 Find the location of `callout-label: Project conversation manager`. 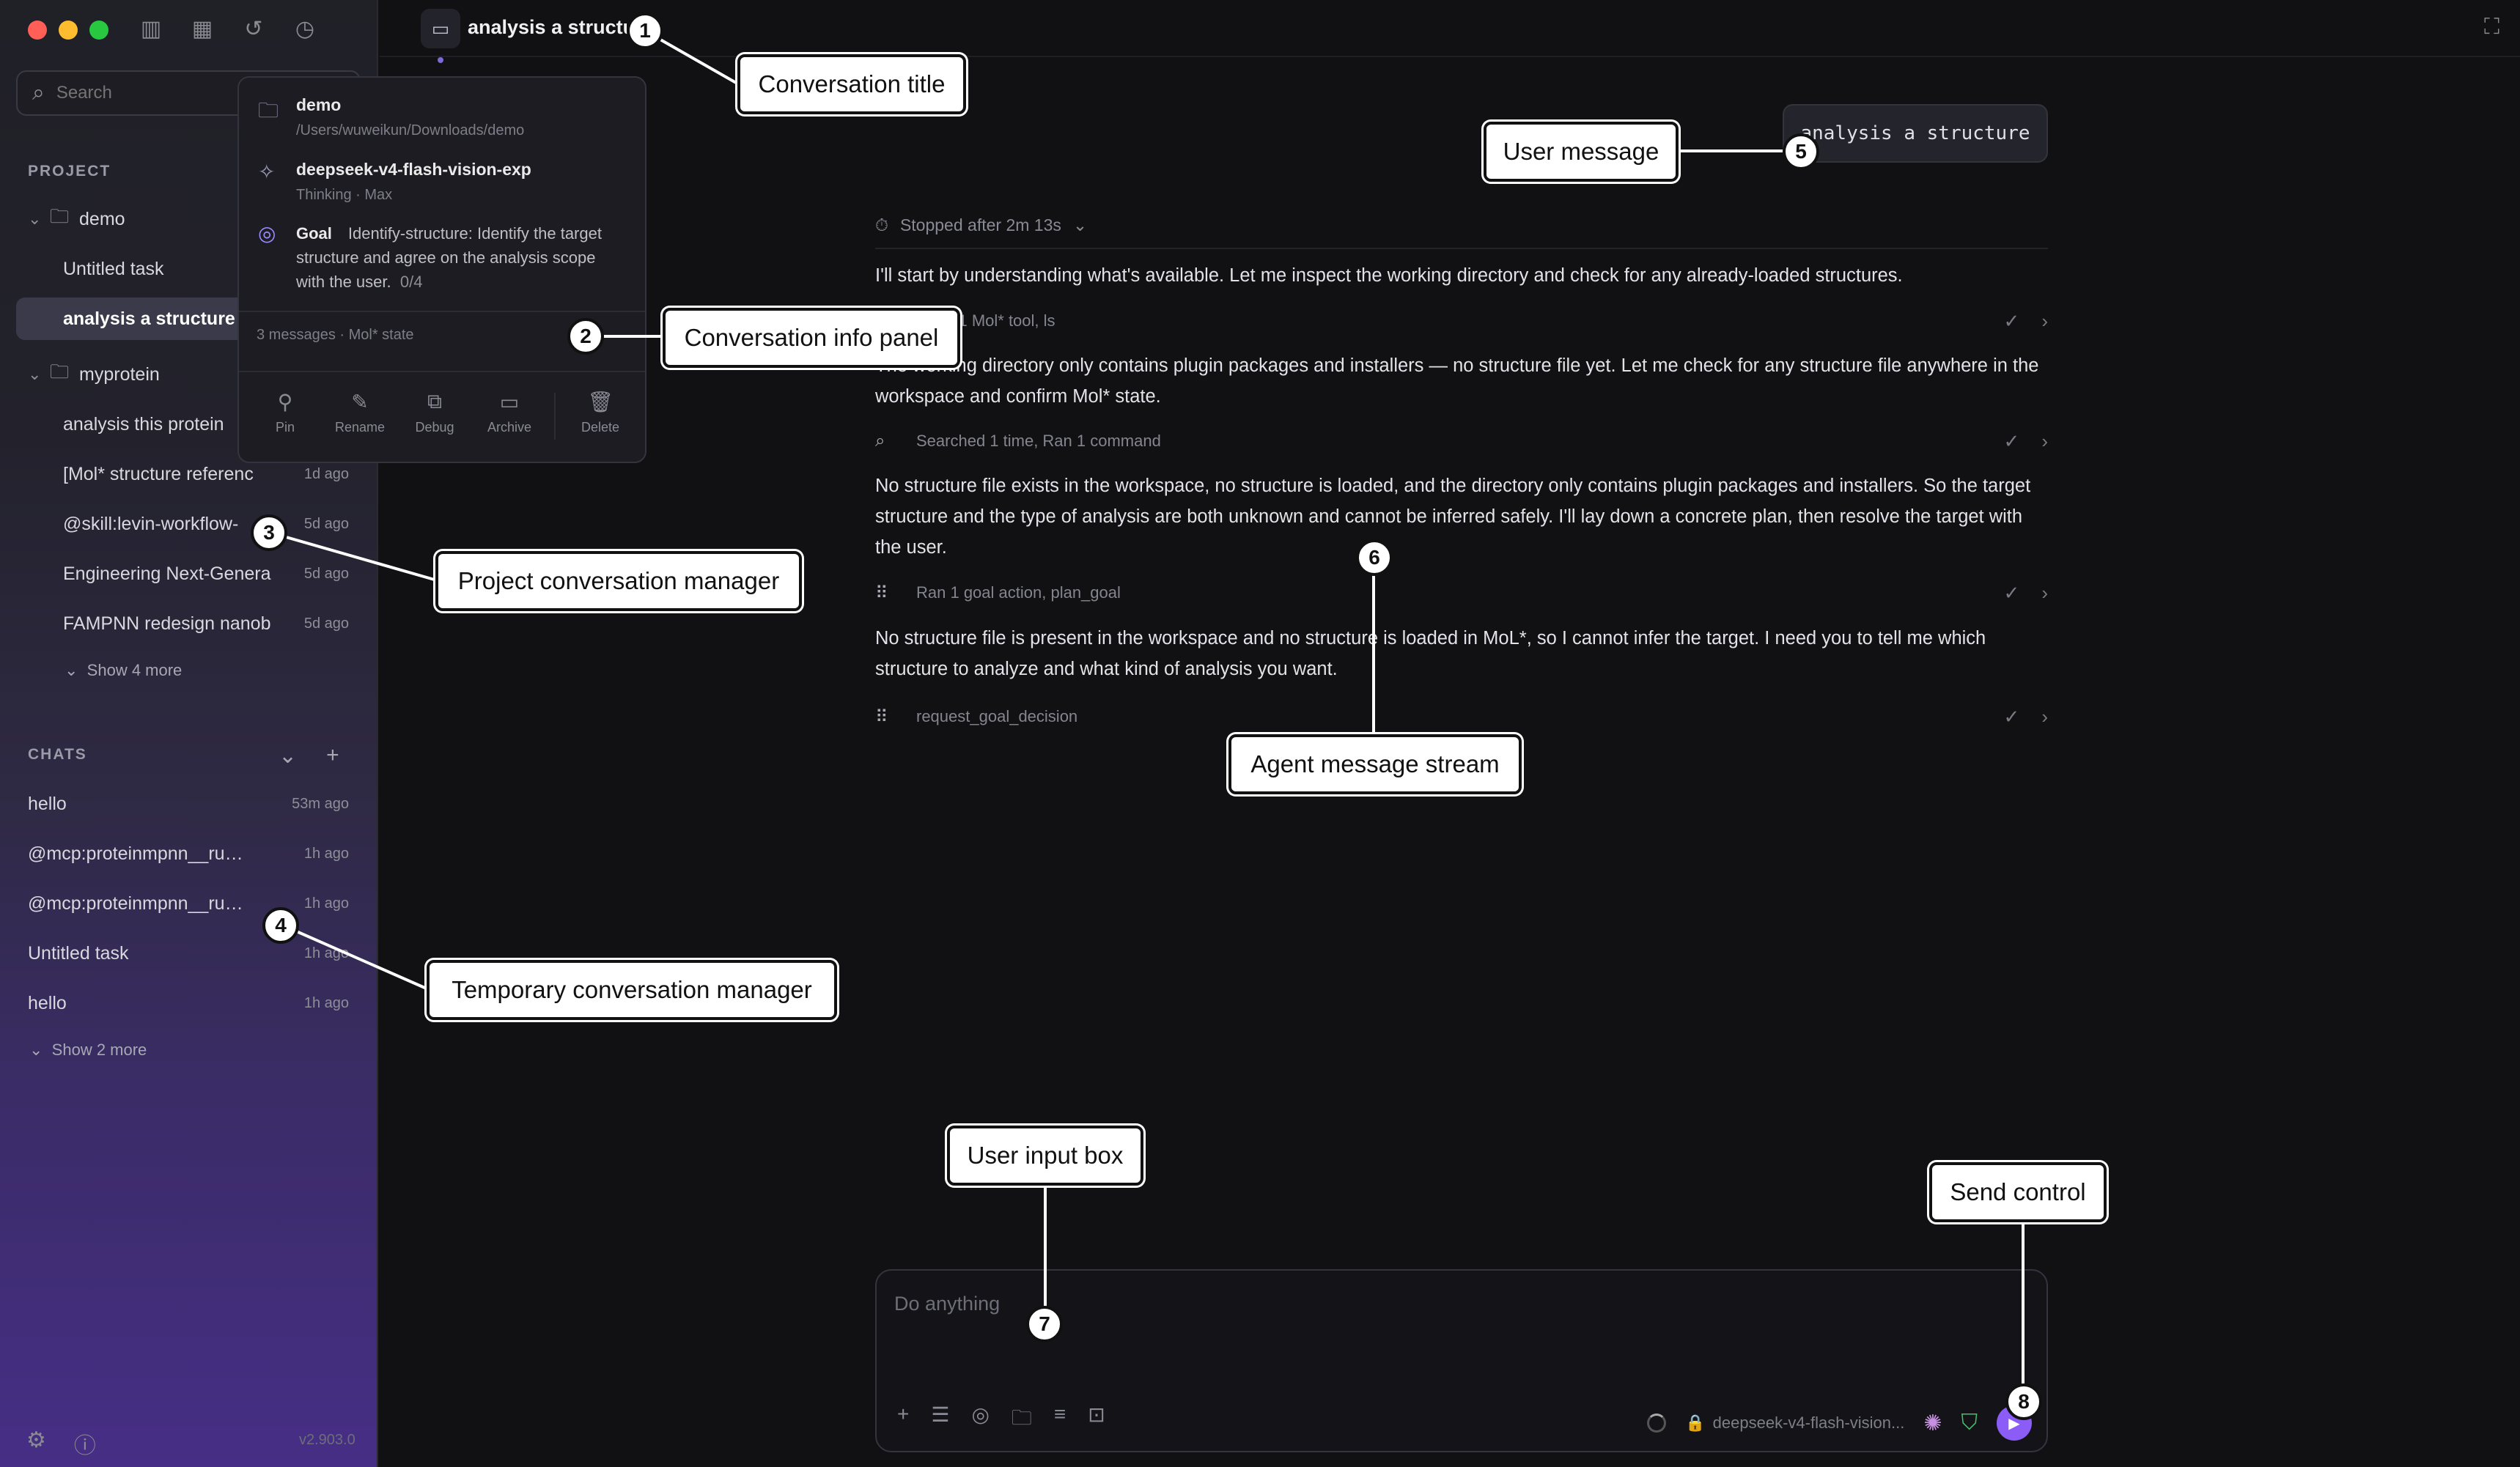

callout-label: Project conversation manager is located at coordinates (618, 581).